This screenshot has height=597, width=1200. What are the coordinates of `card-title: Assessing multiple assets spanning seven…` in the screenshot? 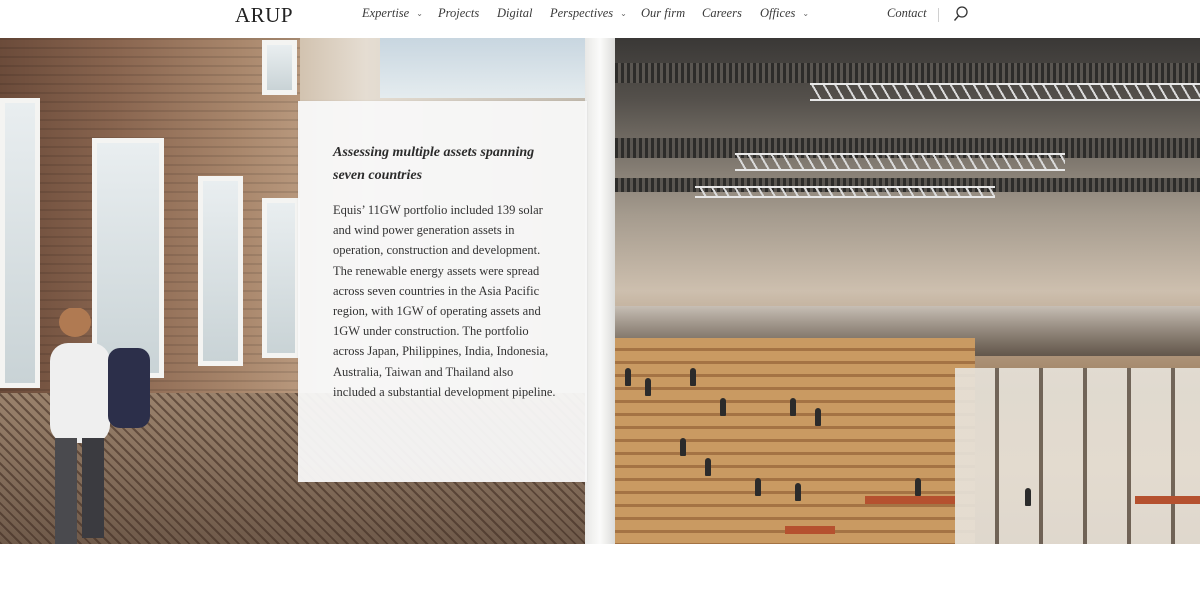 It's located at (434, 164).